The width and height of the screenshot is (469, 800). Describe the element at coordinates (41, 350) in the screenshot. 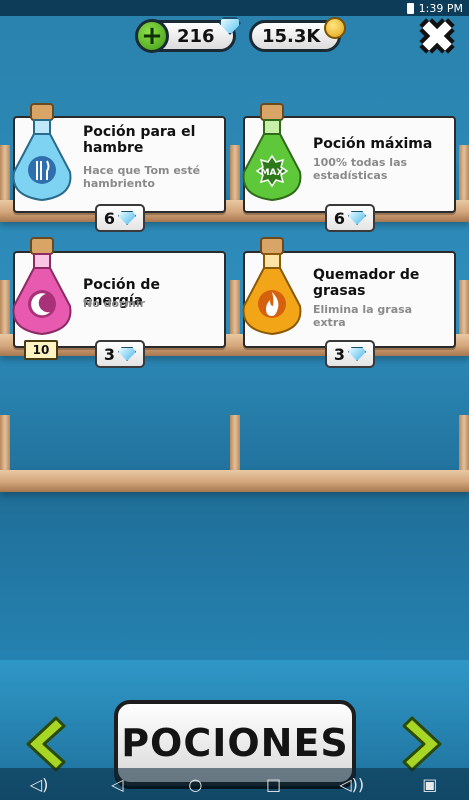

I see `owned-count-badge: 10` at that location.